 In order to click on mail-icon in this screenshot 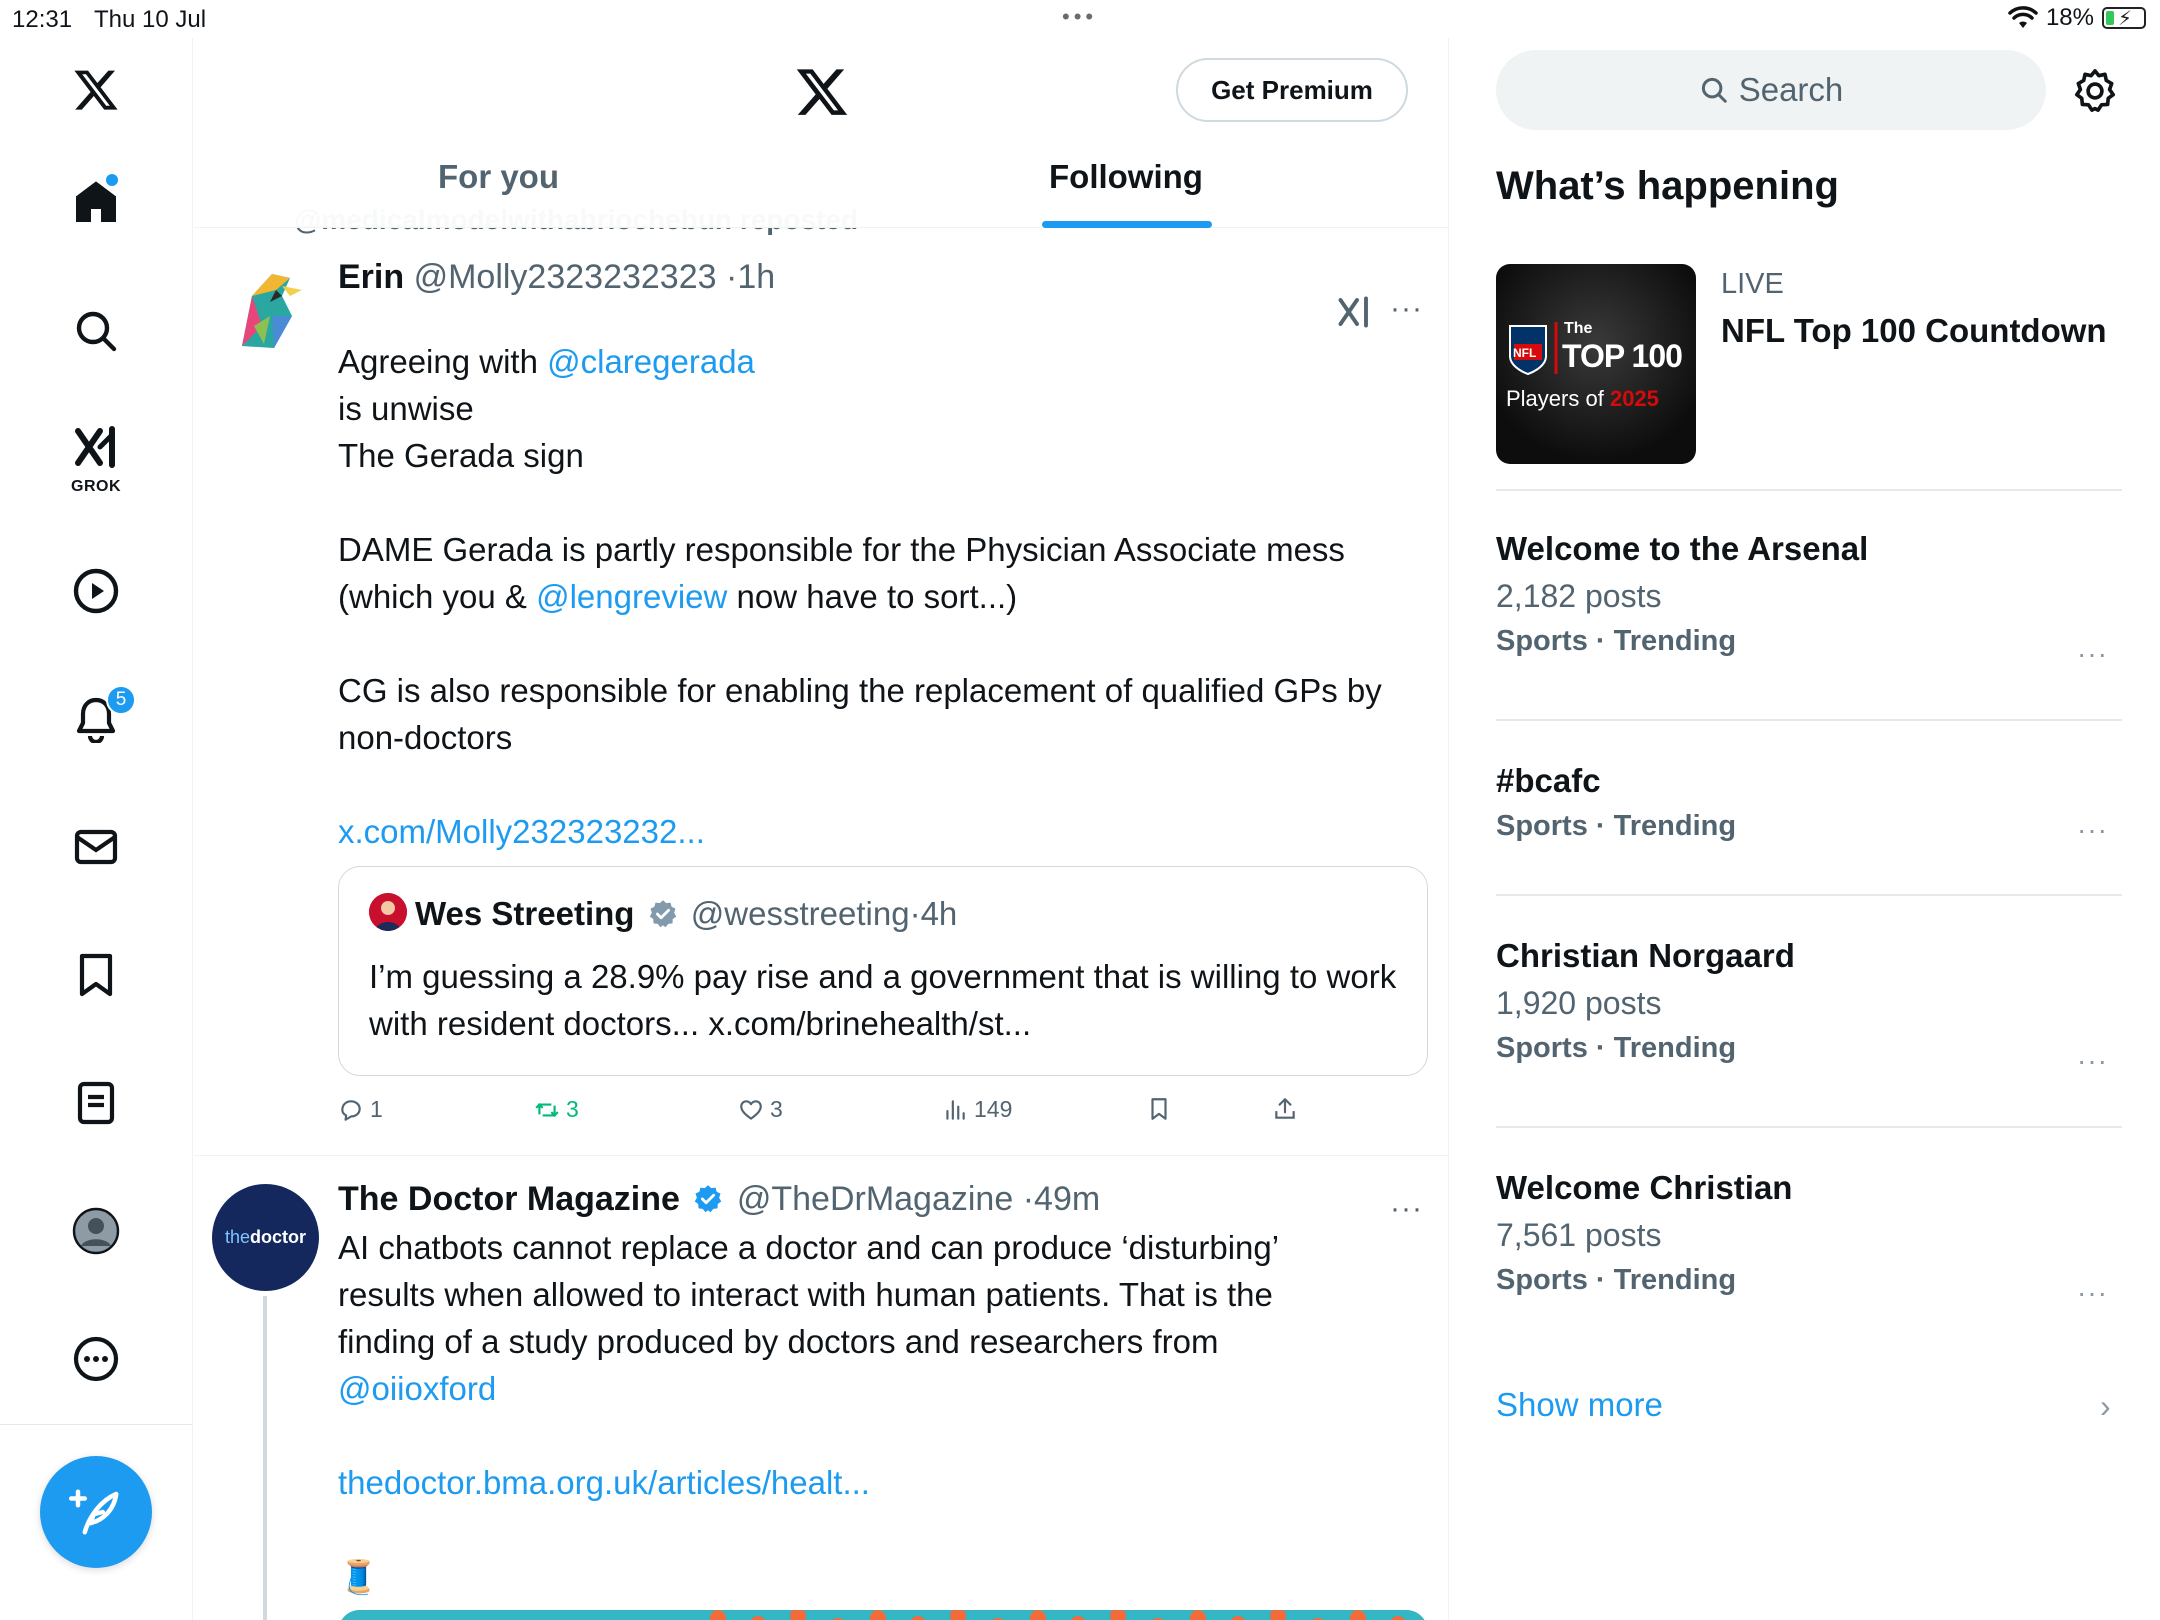, I will do `click(96, 847)`.